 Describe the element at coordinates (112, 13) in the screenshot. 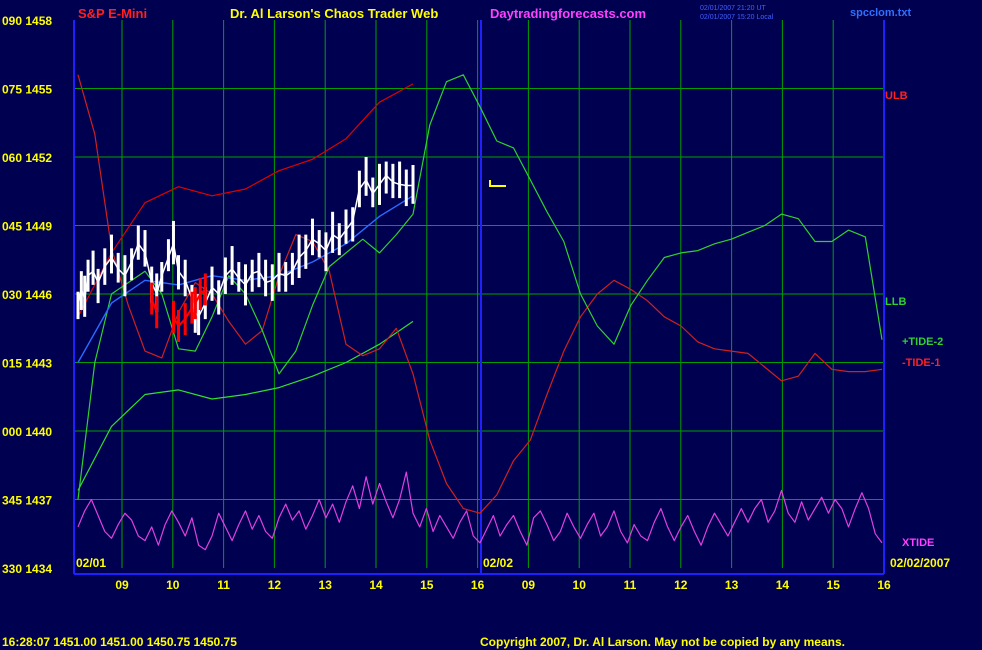

I see `instrument-label: S&P E-Mini` at that location.